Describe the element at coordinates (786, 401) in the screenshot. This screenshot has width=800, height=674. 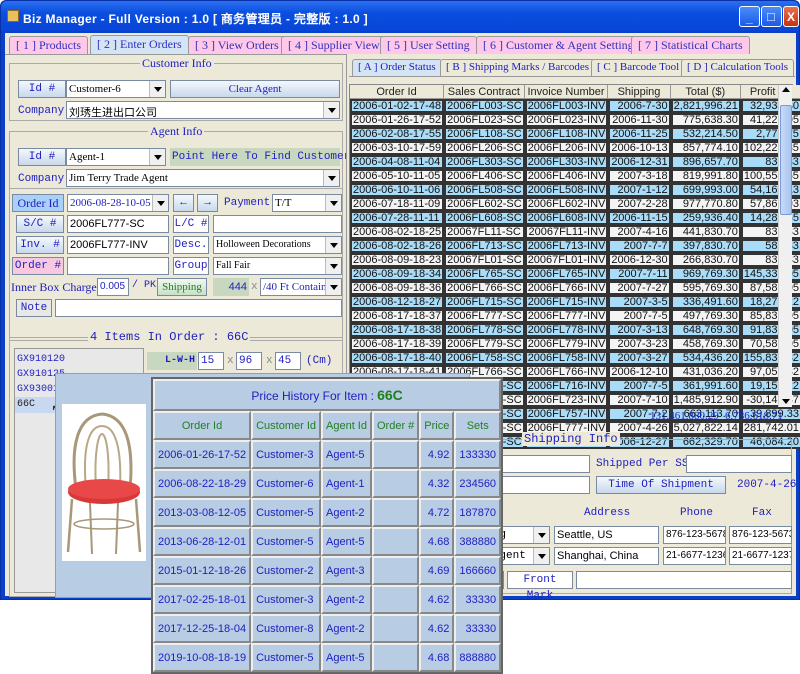
I see `scroll-down-icon` at that location.